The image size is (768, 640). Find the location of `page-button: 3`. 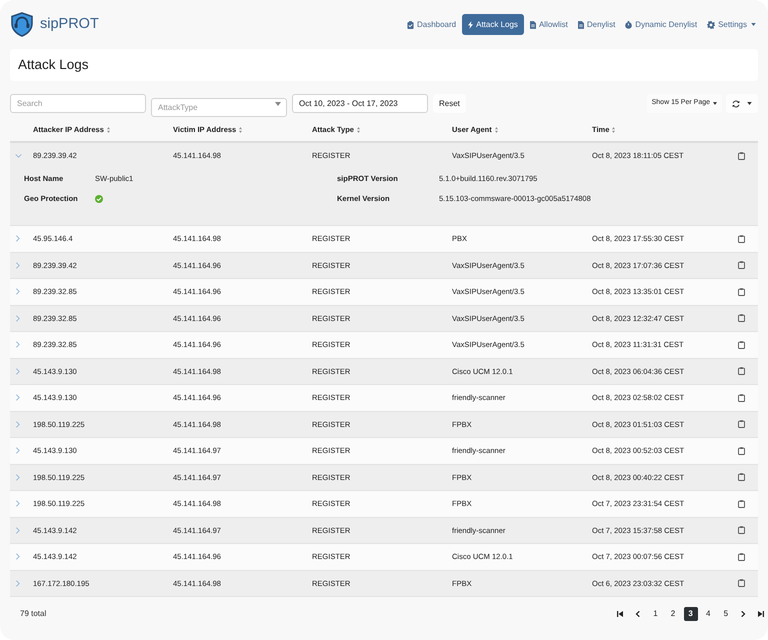

page-button: 3 is located at coordinates (691, 614).